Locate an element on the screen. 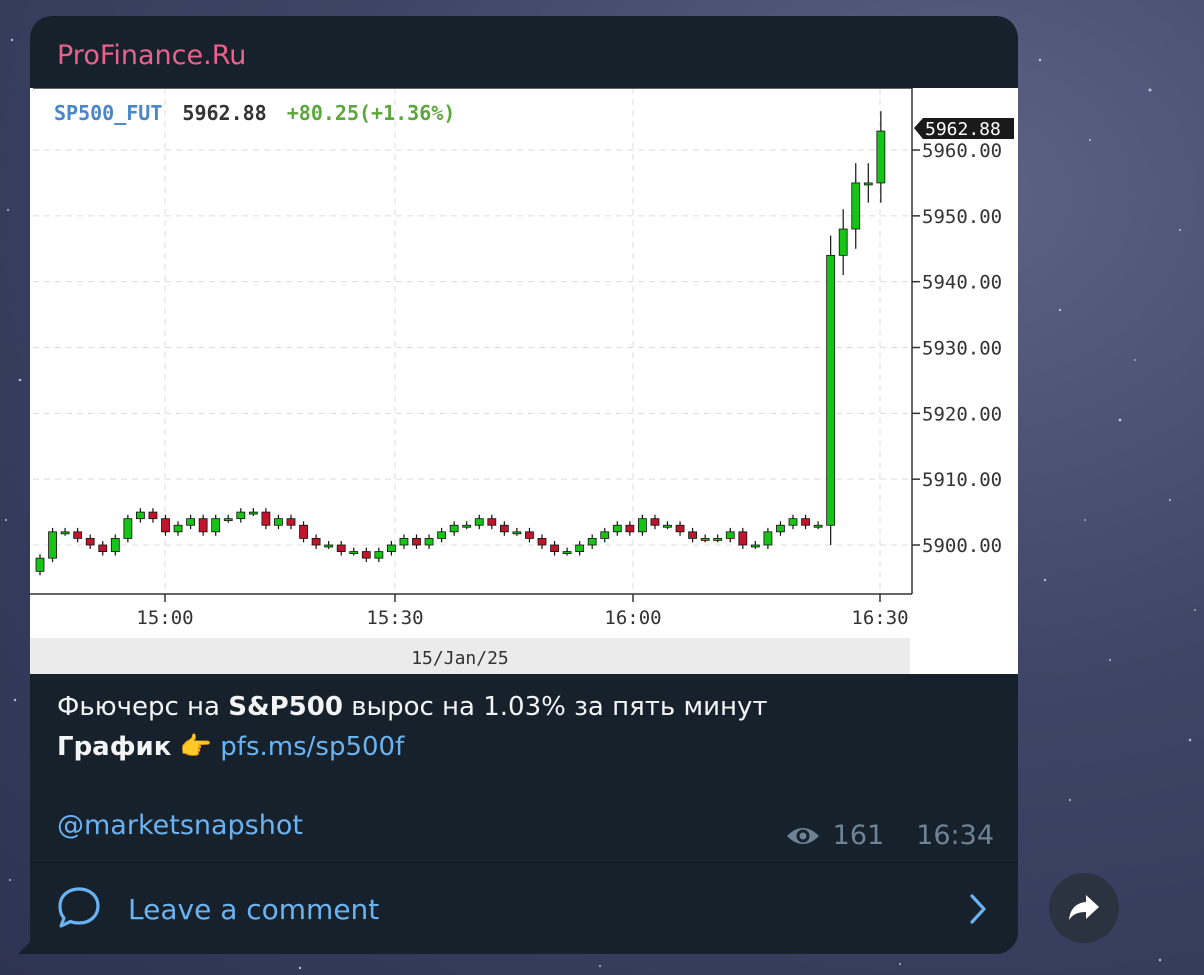  message-line-2: График 👉 pfs.ms/sp500f is located at coordinates (230, 747).